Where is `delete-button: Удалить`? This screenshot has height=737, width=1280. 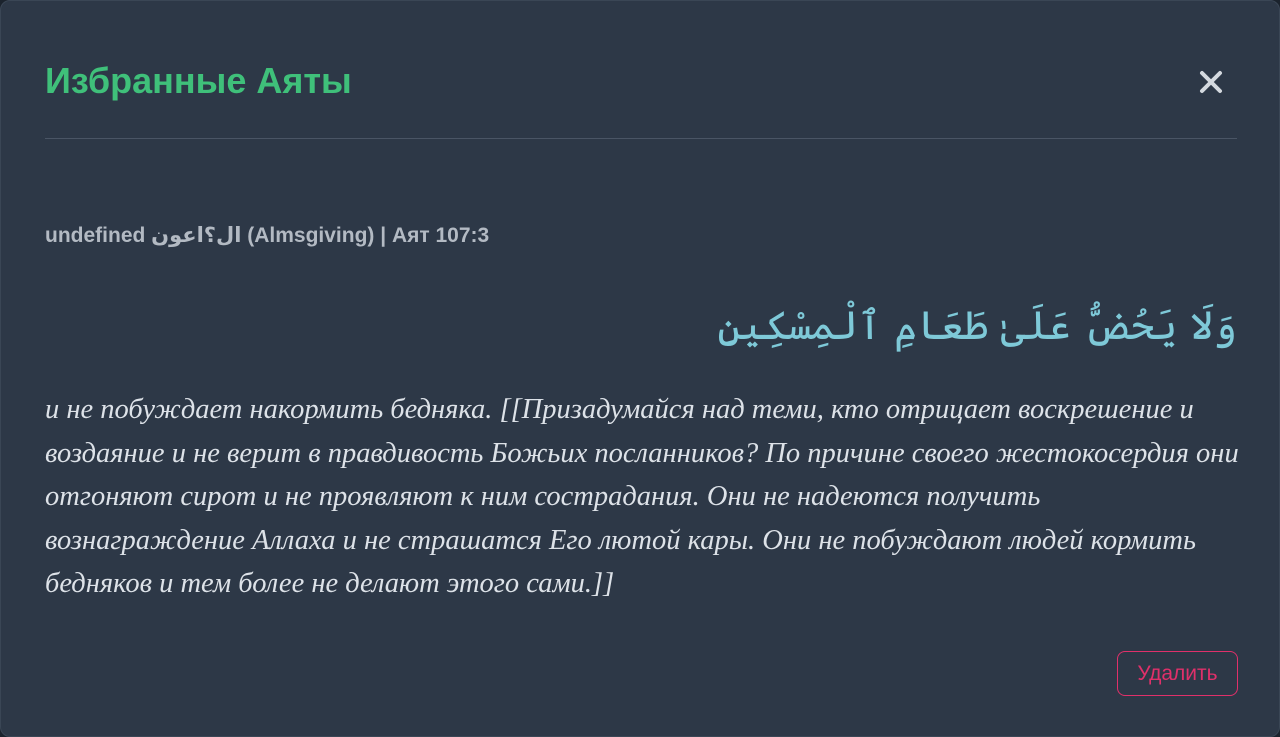
delete-button: Удалить is located at coordinates (1177, 673).